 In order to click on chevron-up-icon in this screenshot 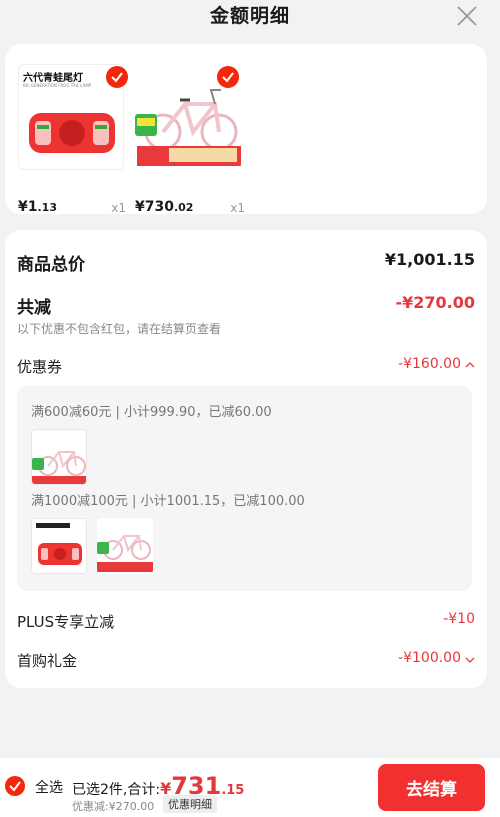, I will do `click(470, 365)`.